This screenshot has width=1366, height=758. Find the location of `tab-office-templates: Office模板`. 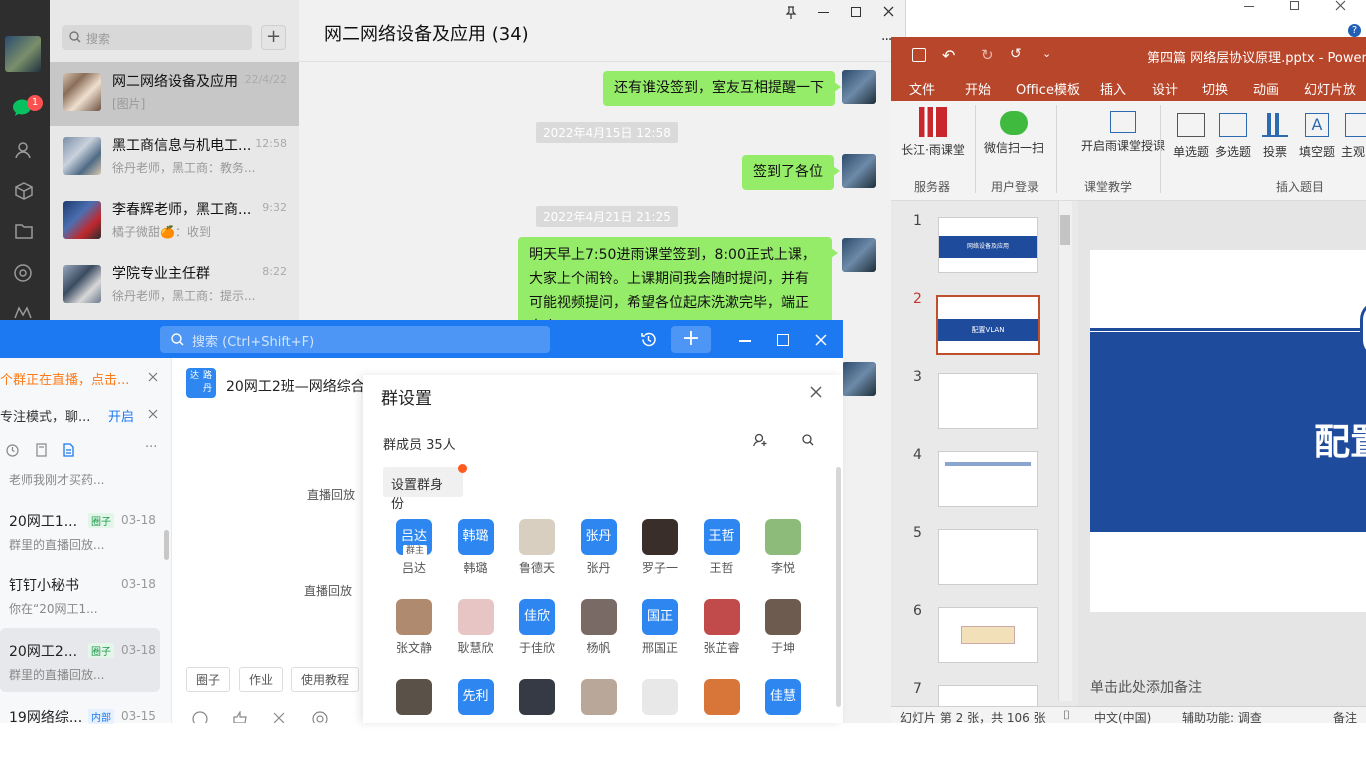

tab-office-templates: Office模板 is located at coordinates (1048, 88).